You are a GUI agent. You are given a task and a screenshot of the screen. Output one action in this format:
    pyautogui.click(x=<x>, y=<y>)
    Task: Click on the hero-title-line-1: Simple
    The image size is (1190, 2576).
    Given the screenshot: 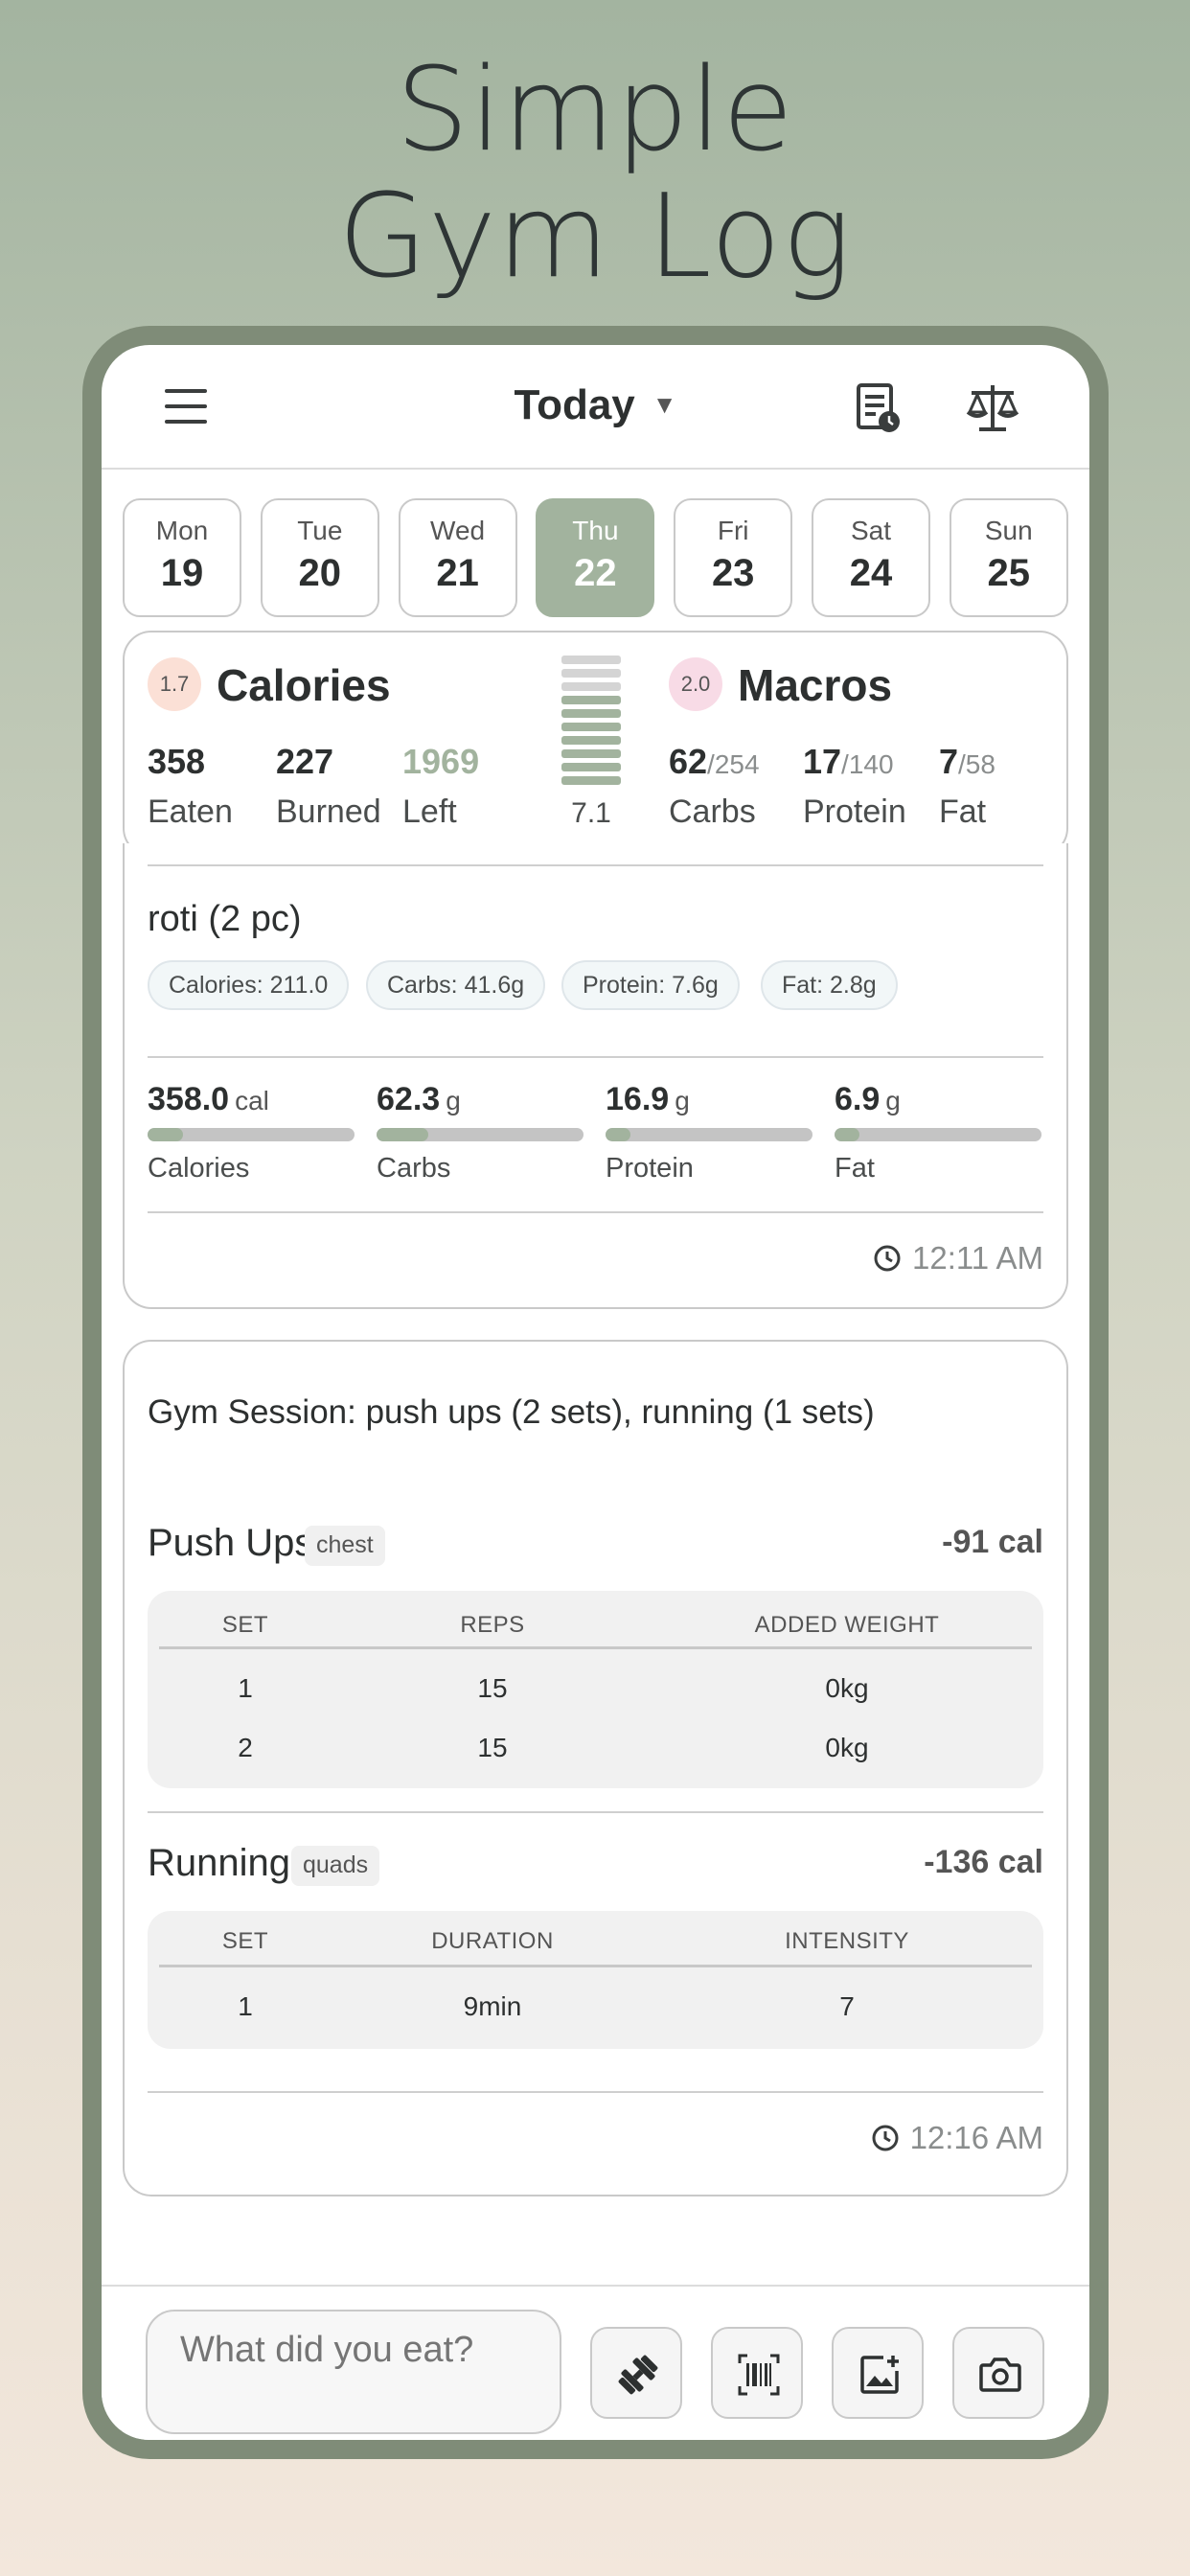 What is the action you would take?
    pyautogui.click(x=595, y=110)
    